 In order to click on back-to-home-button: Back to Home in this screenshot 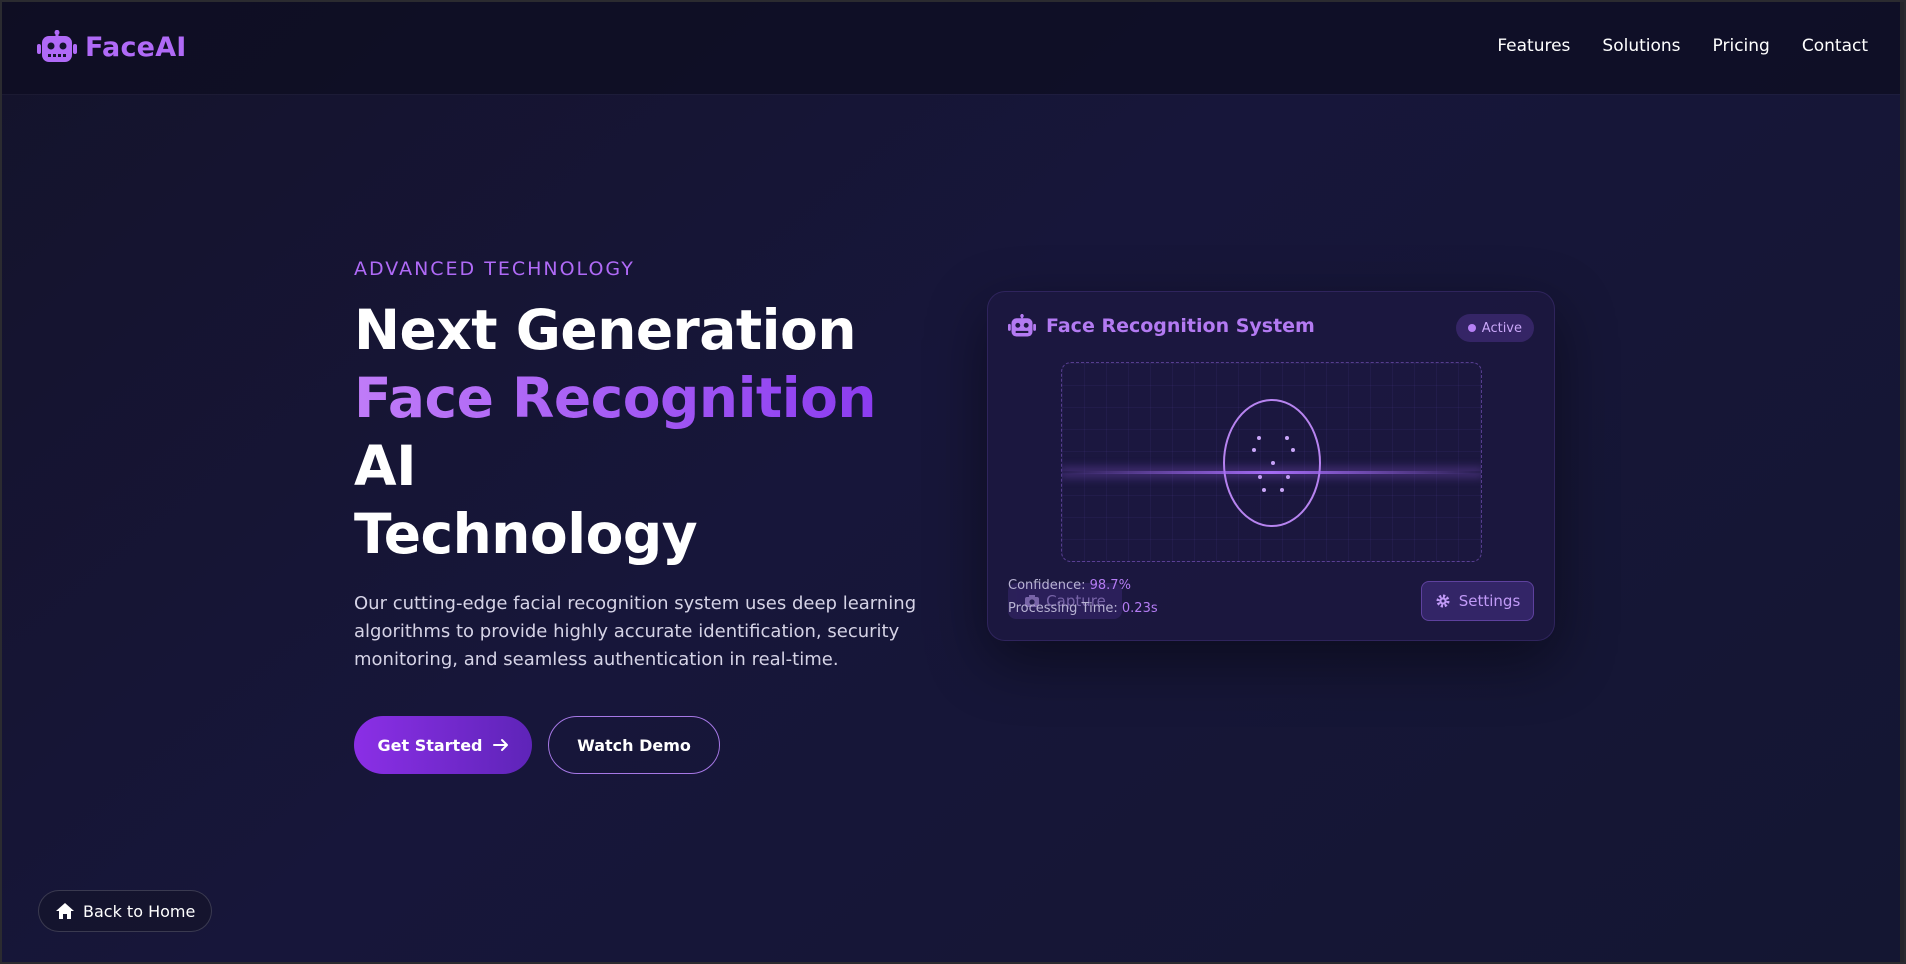, I will do `click(125, 911)`.